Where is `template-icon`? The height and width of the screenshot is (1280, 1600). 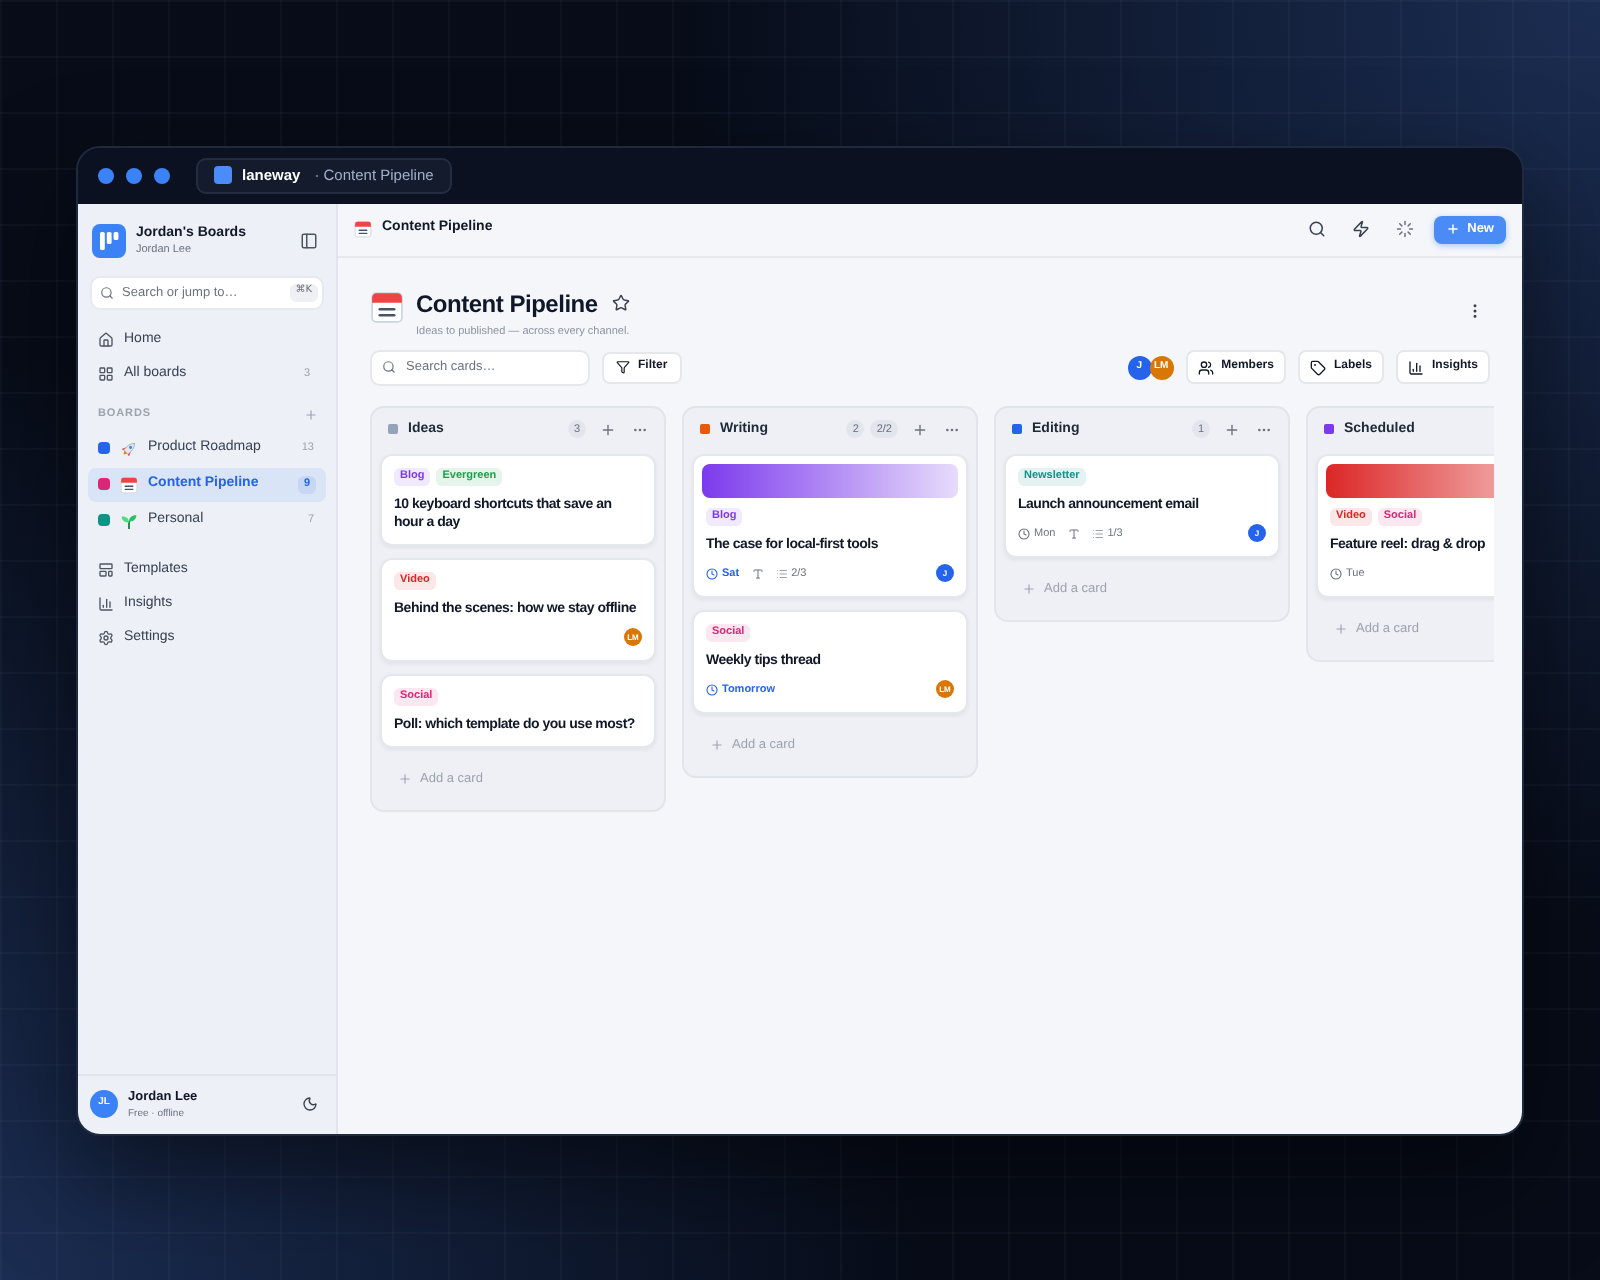 template-icon is located at coordinates (106, 570).